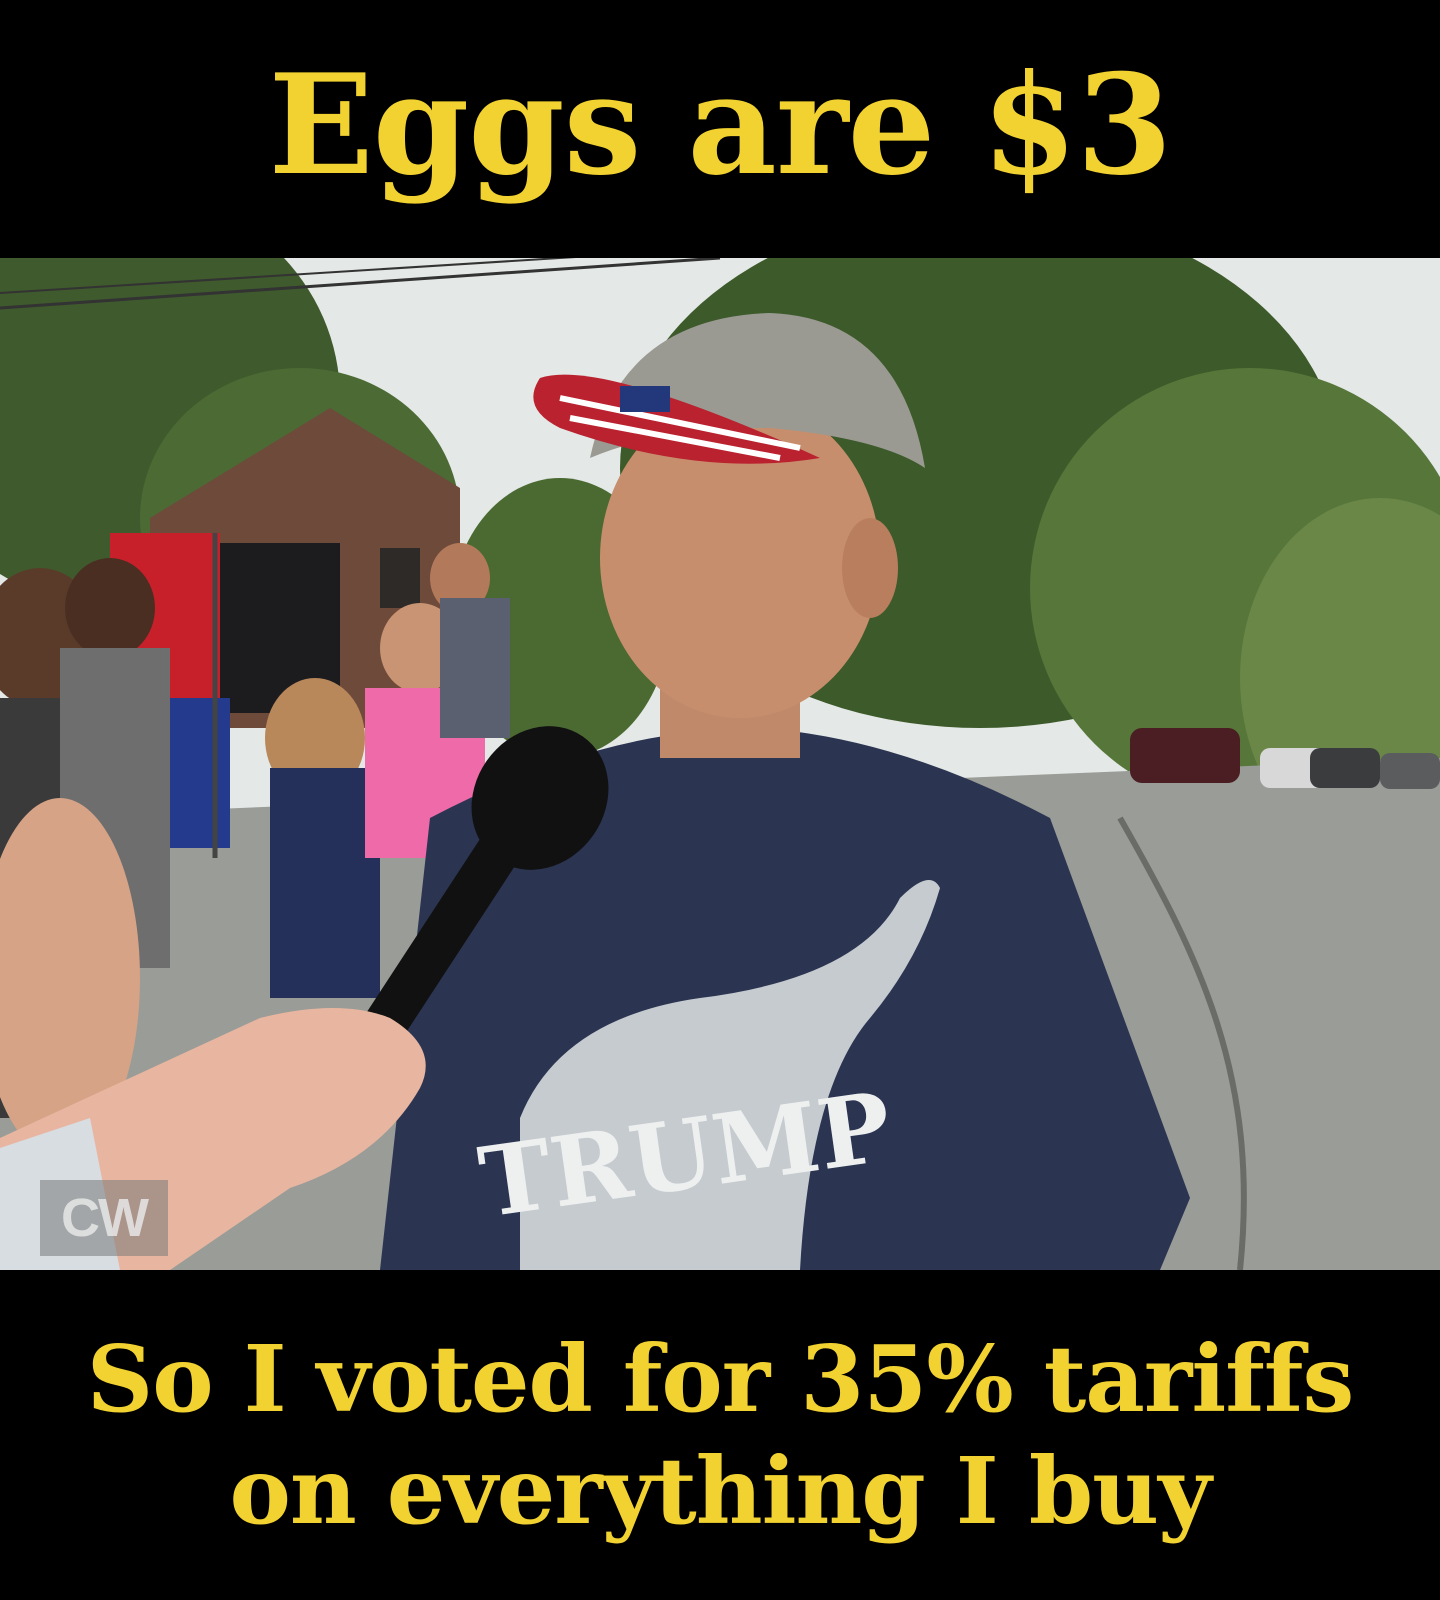 The height and width of the screenshot is (1600, 1440). I want to click on bottom-caption-line-1: So I voted for 35% tariffs, so click(720, 1378).